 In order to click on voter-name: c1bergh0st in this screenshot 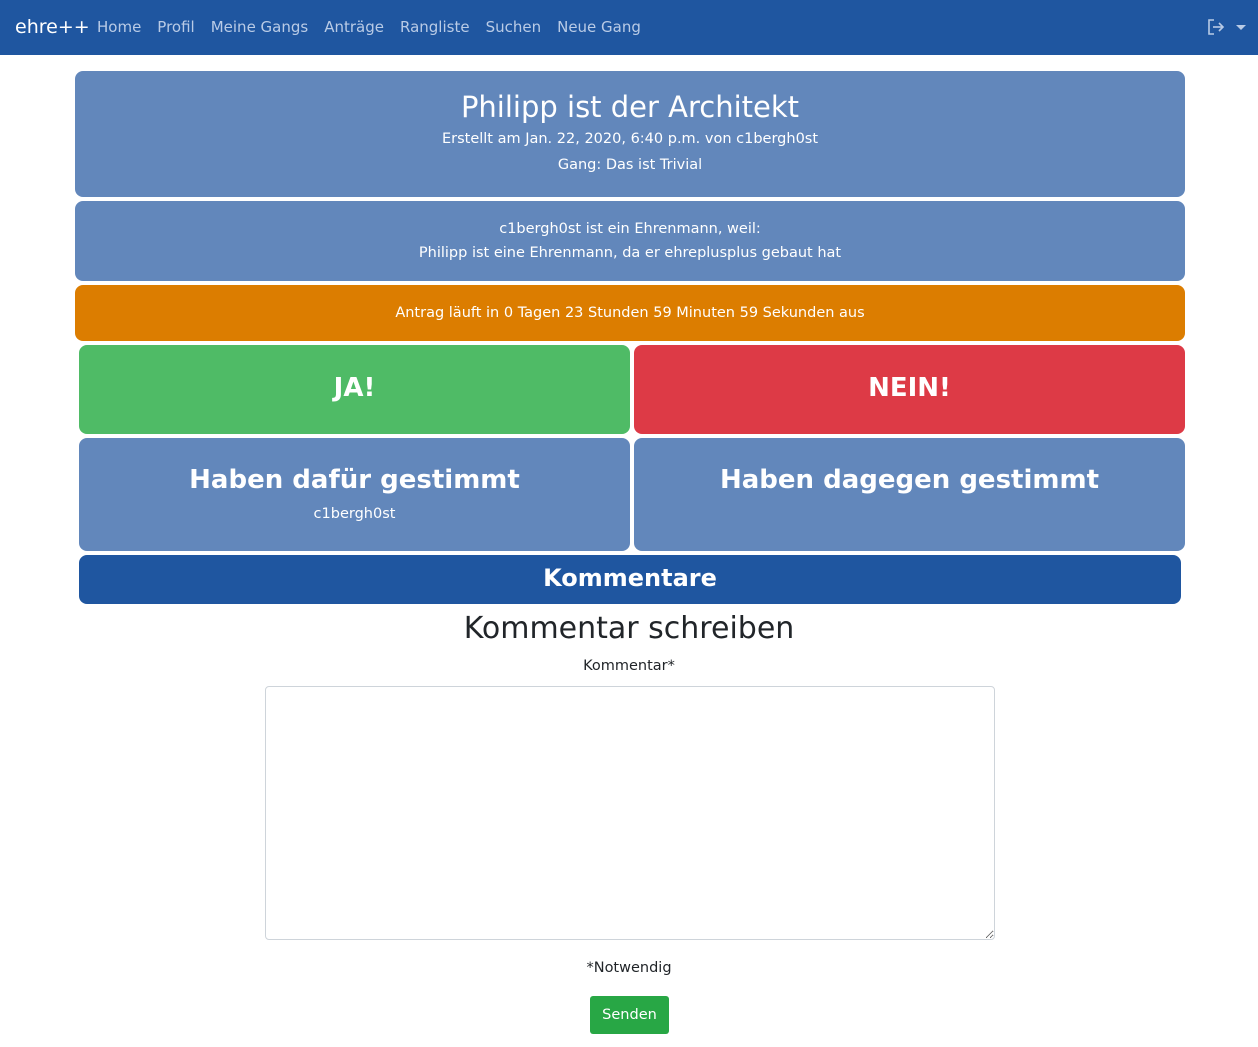, I will do `click(354, 514)`.